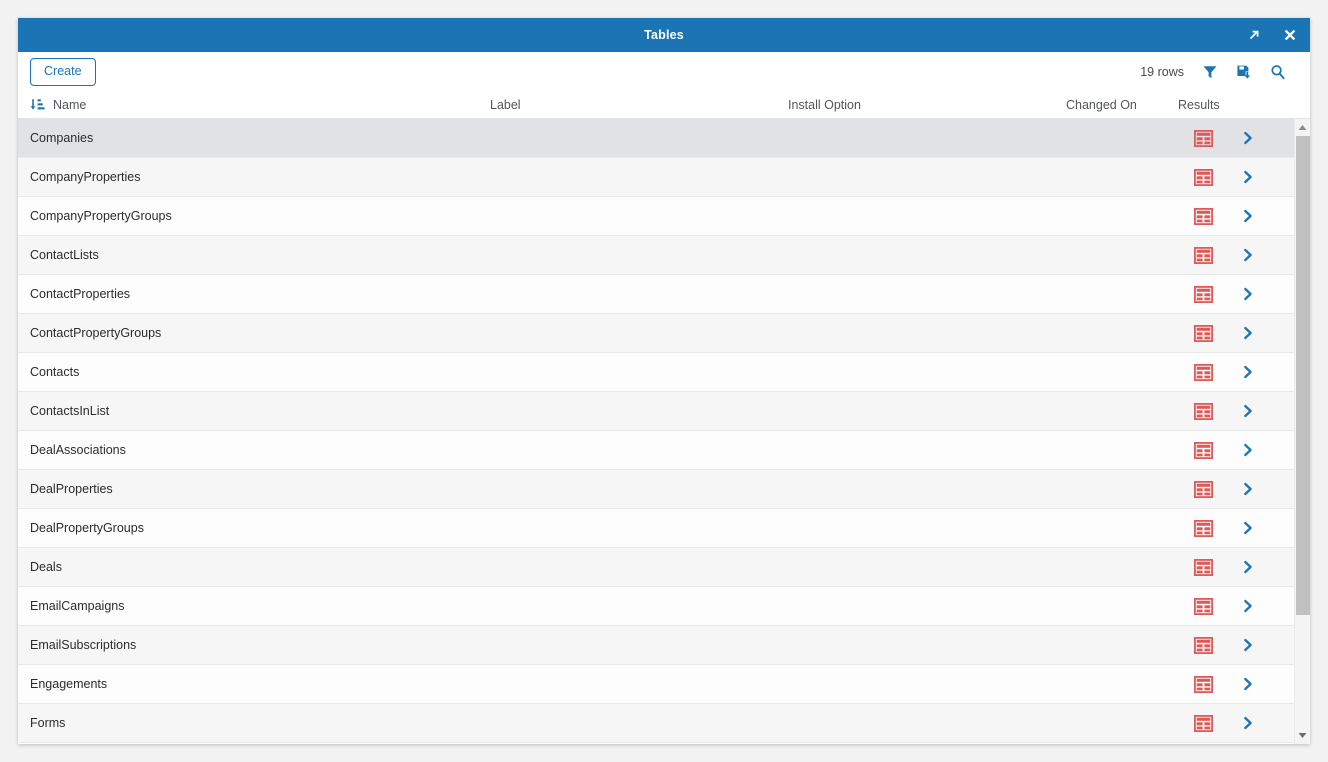 This screenshot has width=1328, height=762. What do you see at coordinates (656, 528) in the screenshot?
I see `table-row: DealPropertyGroups` at bounding box center [656, 528].